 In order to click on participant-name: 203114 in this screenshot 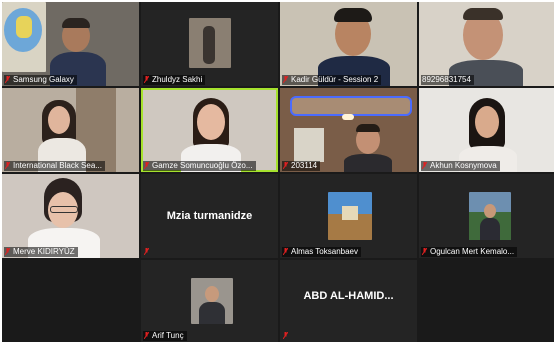, I will do `click(304, 165)`.